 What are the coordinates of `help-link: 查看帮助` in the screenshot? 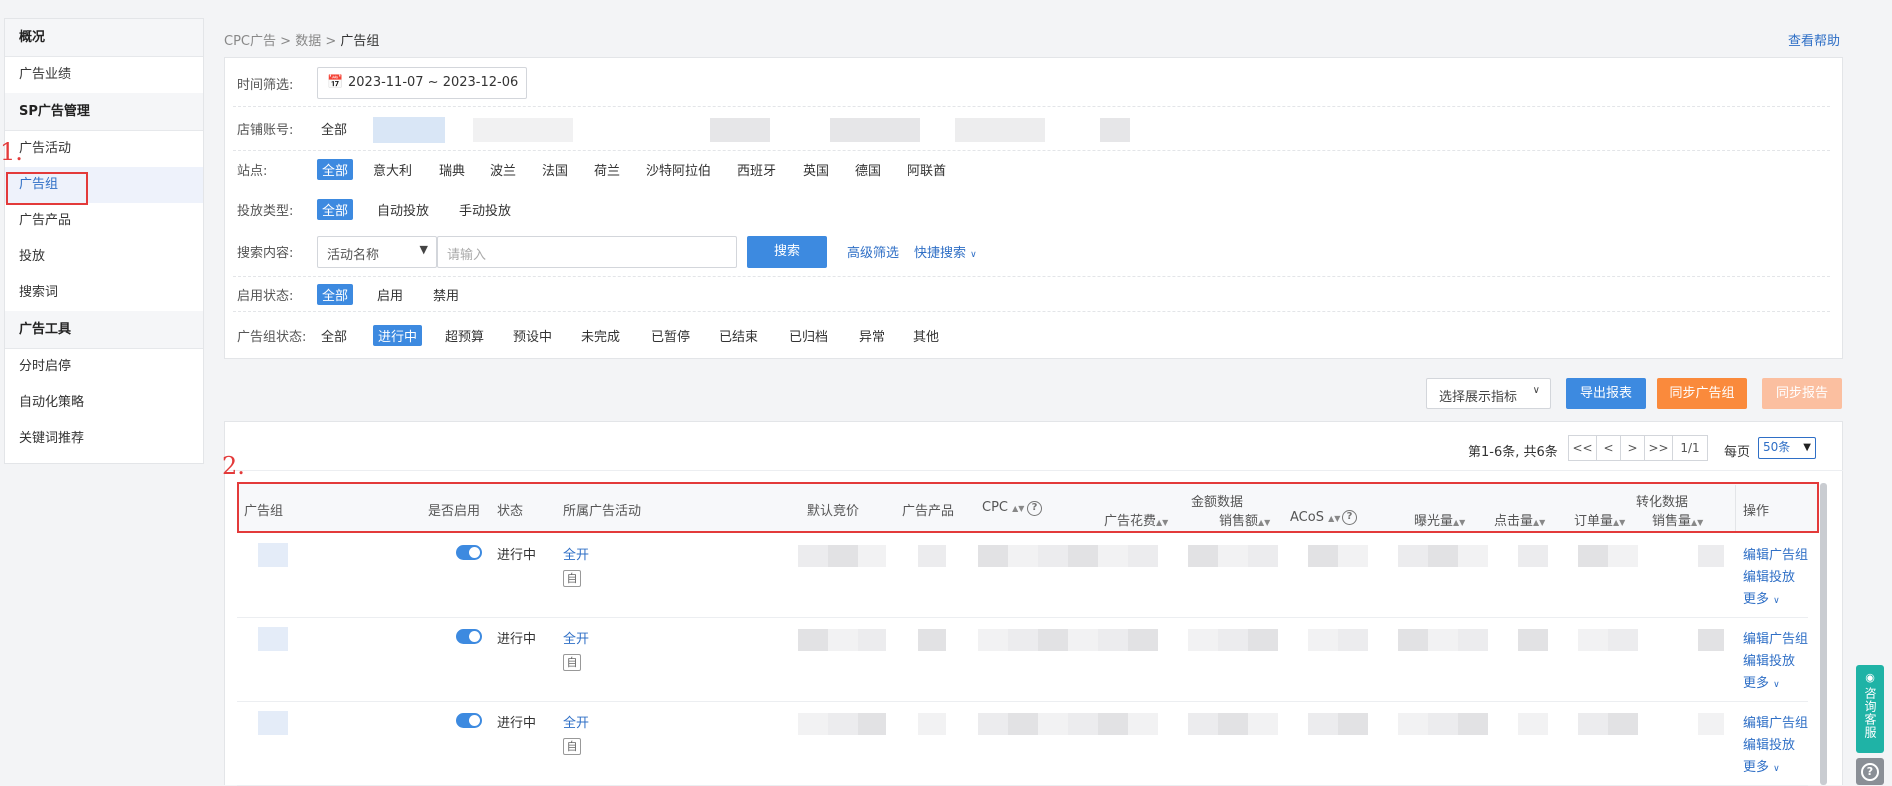 It's located at (1814, 39).